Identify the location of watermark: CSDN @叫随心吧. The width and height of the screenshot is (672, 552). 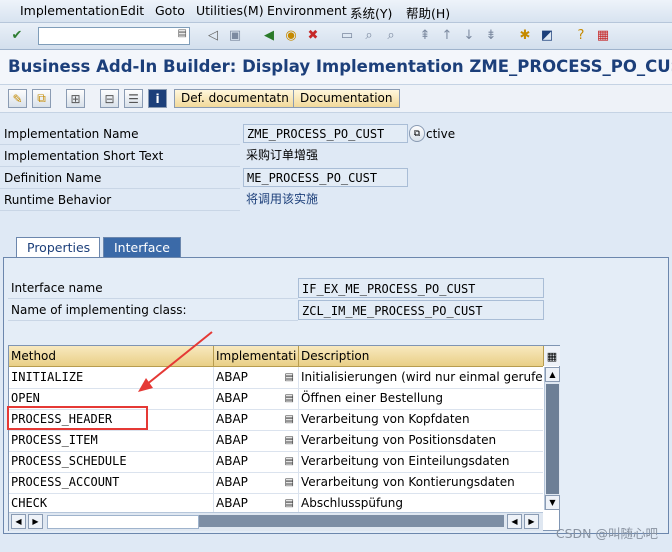
(606, 533).